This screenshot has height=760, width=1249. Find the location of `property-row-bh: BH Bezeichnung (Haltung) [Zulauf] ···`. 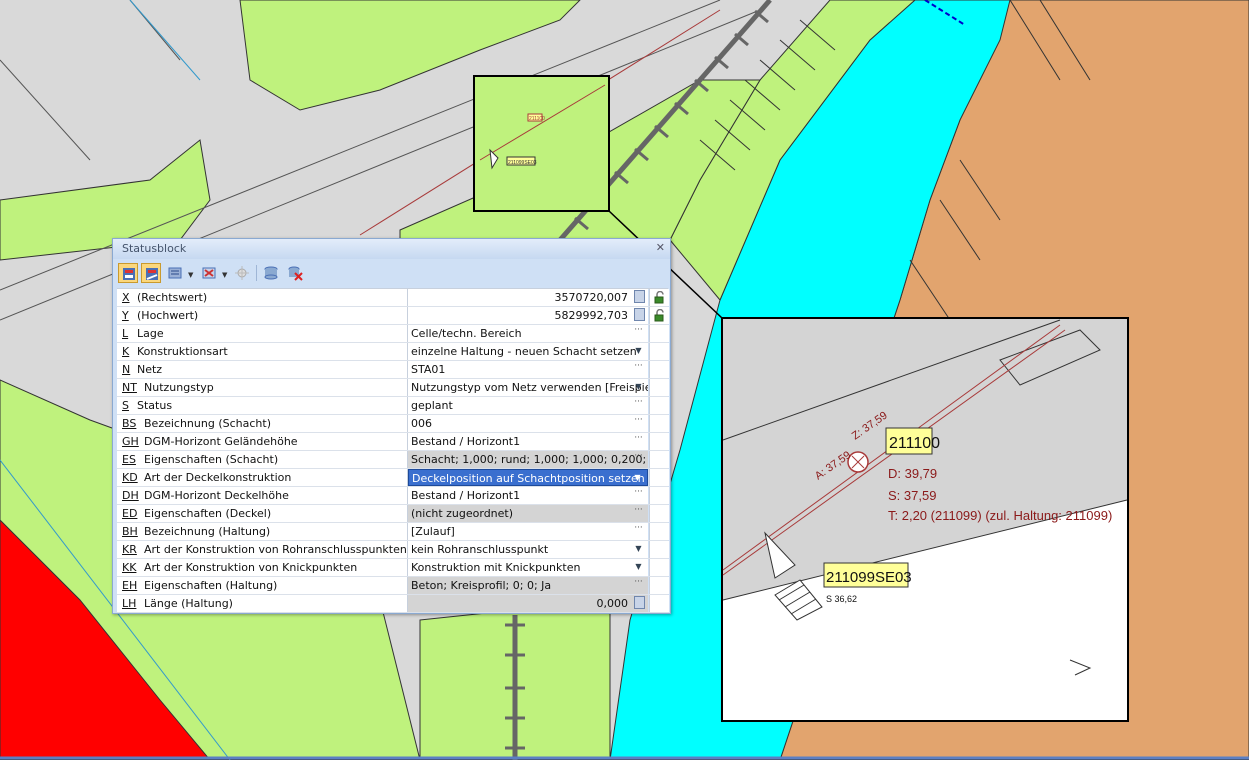

property-row-bh: BH Bezeichnung (Haltung) [Zulauf] ··· is located at coordinates (393, 532).